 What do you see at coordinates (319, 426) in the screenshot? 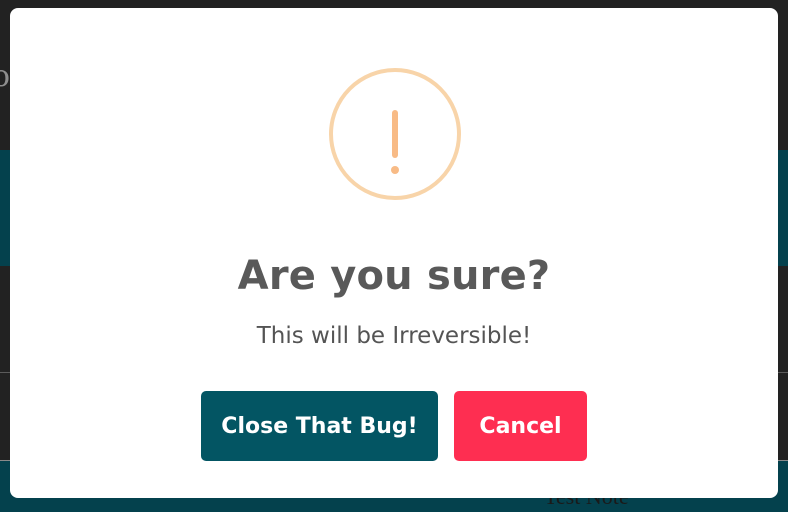
I see `confirm-button: Close That Bug!` at bounding box center [319, 426].